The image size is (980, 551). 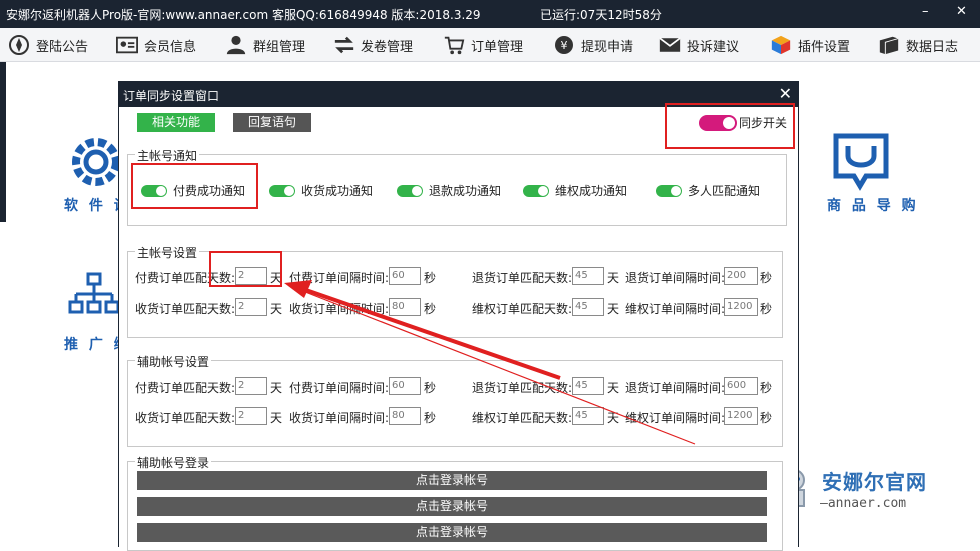 I want to click on main-rights-interval-input: 1200, so click(x=741, y=307).